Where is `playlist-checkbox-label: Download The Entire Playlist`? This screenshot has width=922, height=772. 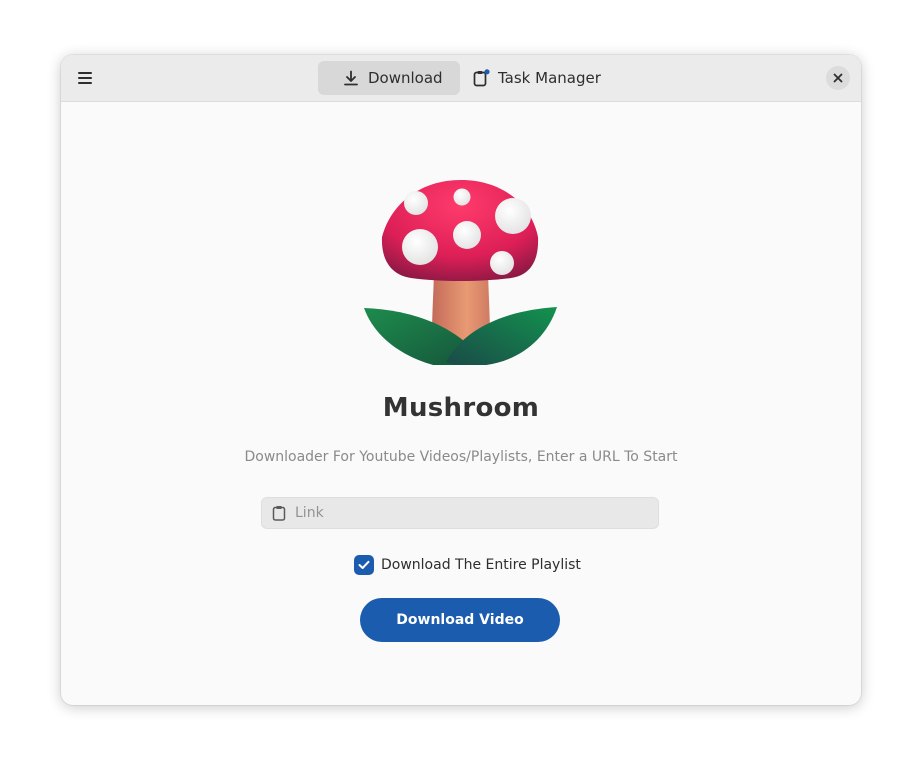 playlist-checkbox-label: Download The Entire Playlist is located at coordinates (481, 565).